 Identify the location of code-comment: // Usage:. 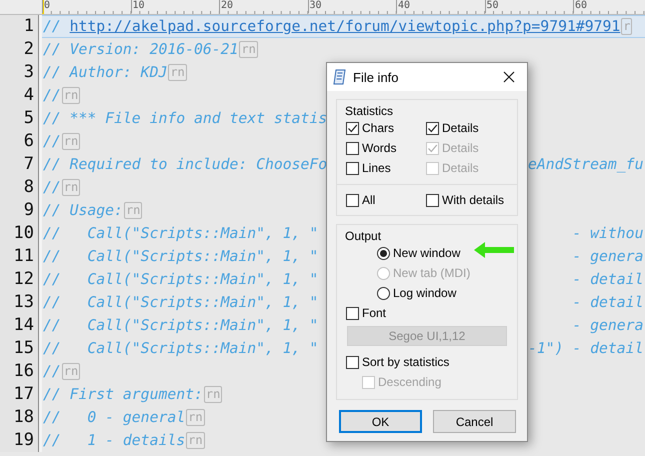
(83, 211).